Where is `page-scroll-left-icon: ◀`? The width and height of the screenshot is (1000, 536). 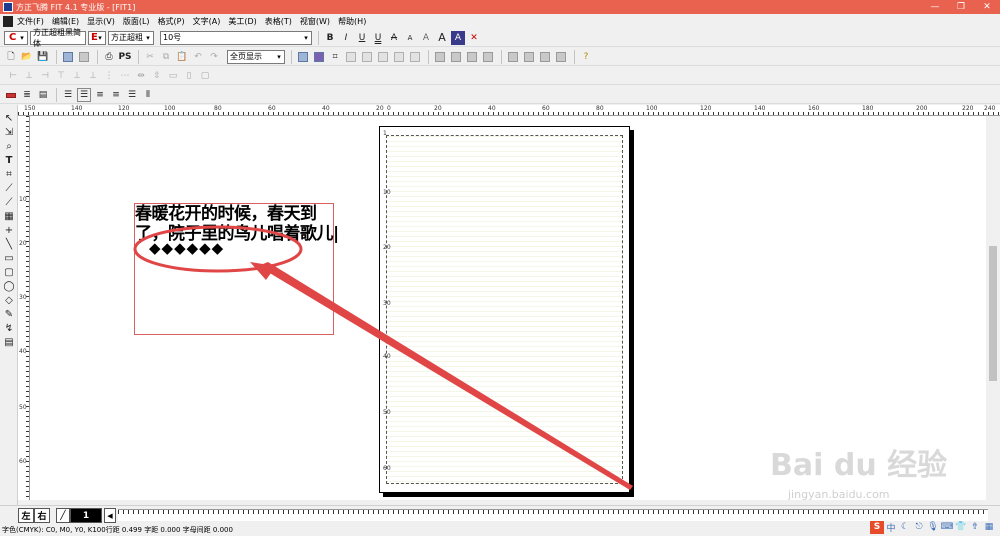 page-scroll-left-icon: ◀ is located at coordinates (110, 515).